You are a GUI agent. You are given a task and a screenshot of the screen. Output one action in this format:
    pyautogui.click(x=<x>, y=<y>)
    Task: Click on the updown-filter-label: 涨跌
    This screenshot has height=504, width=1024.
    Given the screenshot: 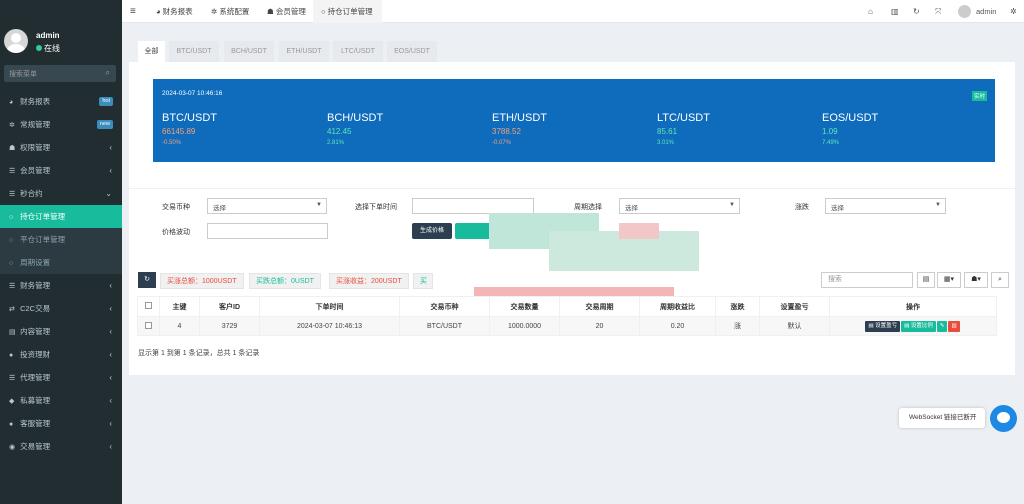 What is the action you would take?
    pyautogui.click(x=802, y=207)
    